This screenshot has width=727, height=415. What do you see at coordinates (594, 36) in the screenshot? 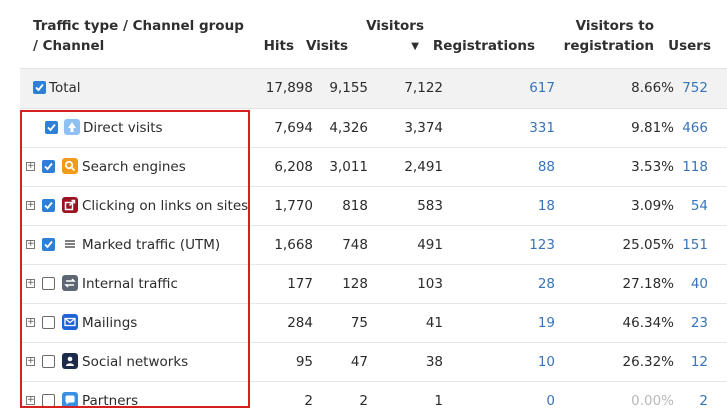
I see `column-header-visitors-to-registration: Visitors to registration` at bounding box center [594, 36].